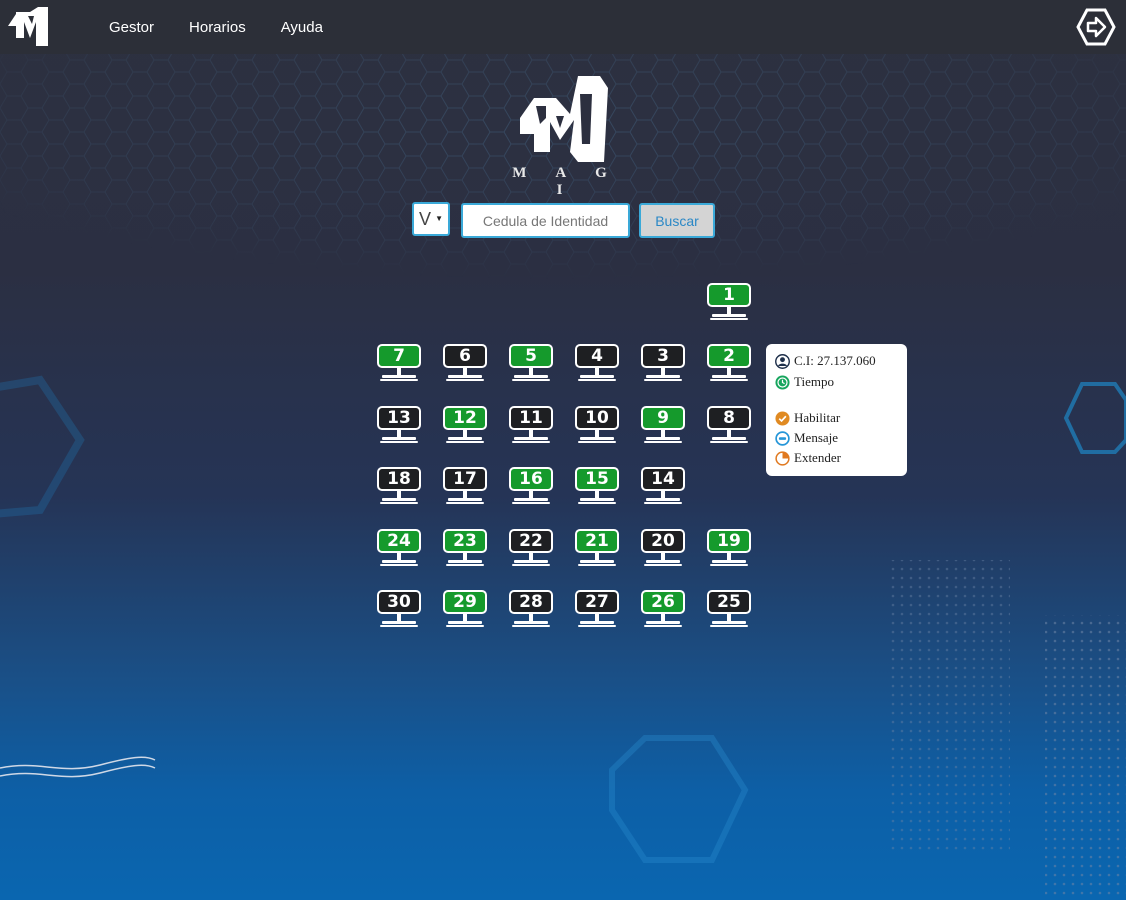 The width and height of the screenshot is (1126, 900). I want to click on computer-16: 16, so click(533, 487).